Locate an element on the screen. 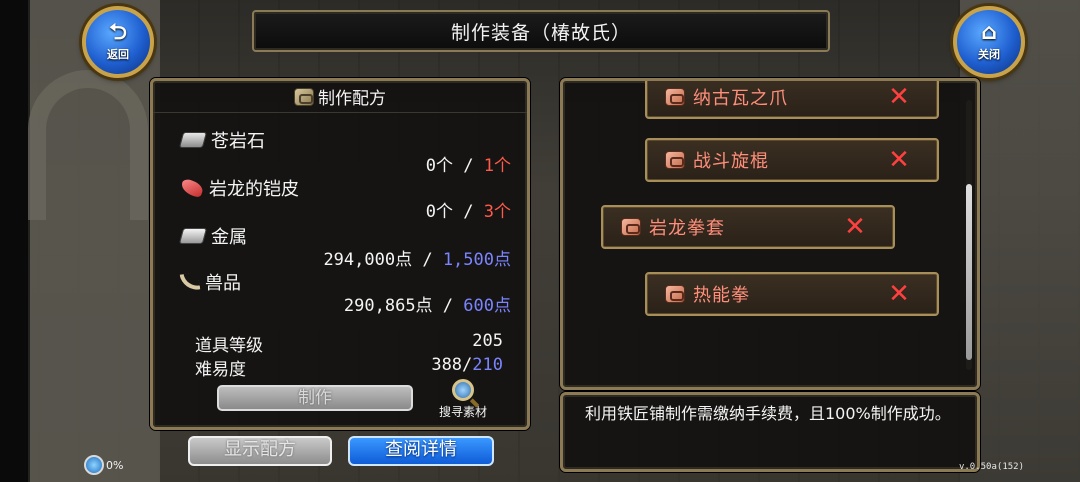 This screenshot has width=1080, height=482. recipe-scroll-icon is located at coordinates (304, 96).